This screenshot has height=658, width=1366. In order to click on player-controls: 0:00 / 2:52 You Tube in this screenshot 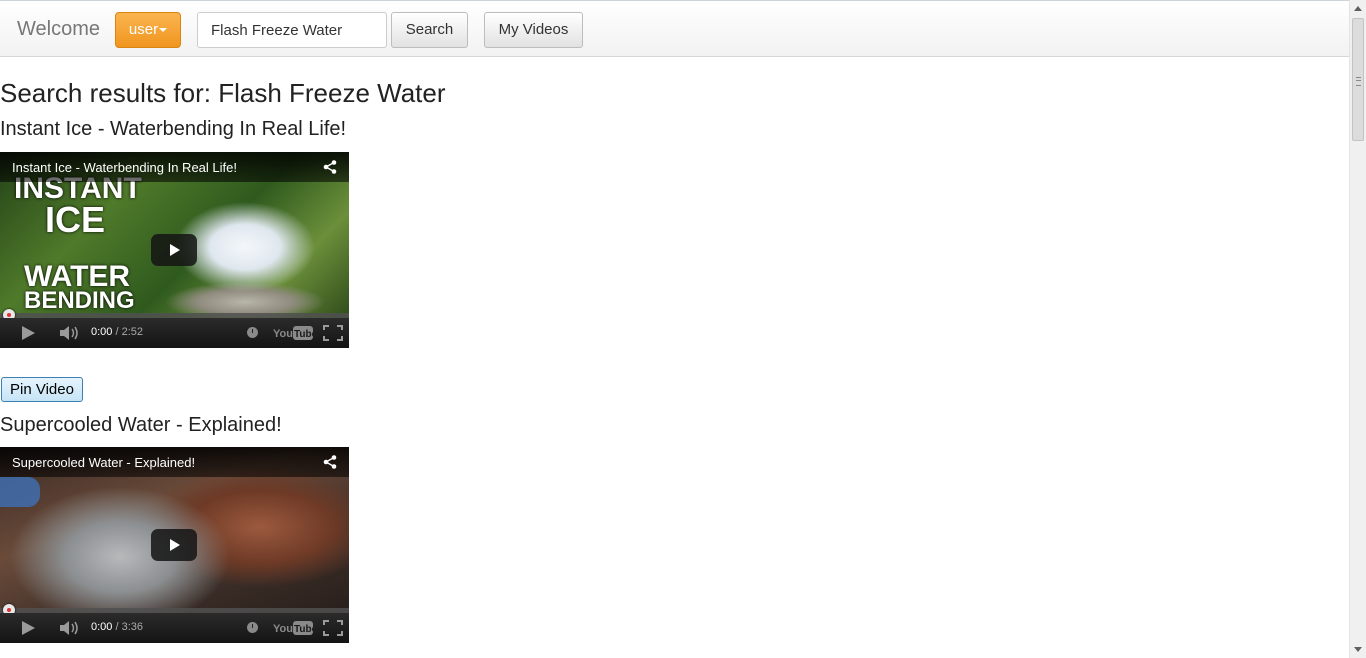, I will do `click(174, 333)`.